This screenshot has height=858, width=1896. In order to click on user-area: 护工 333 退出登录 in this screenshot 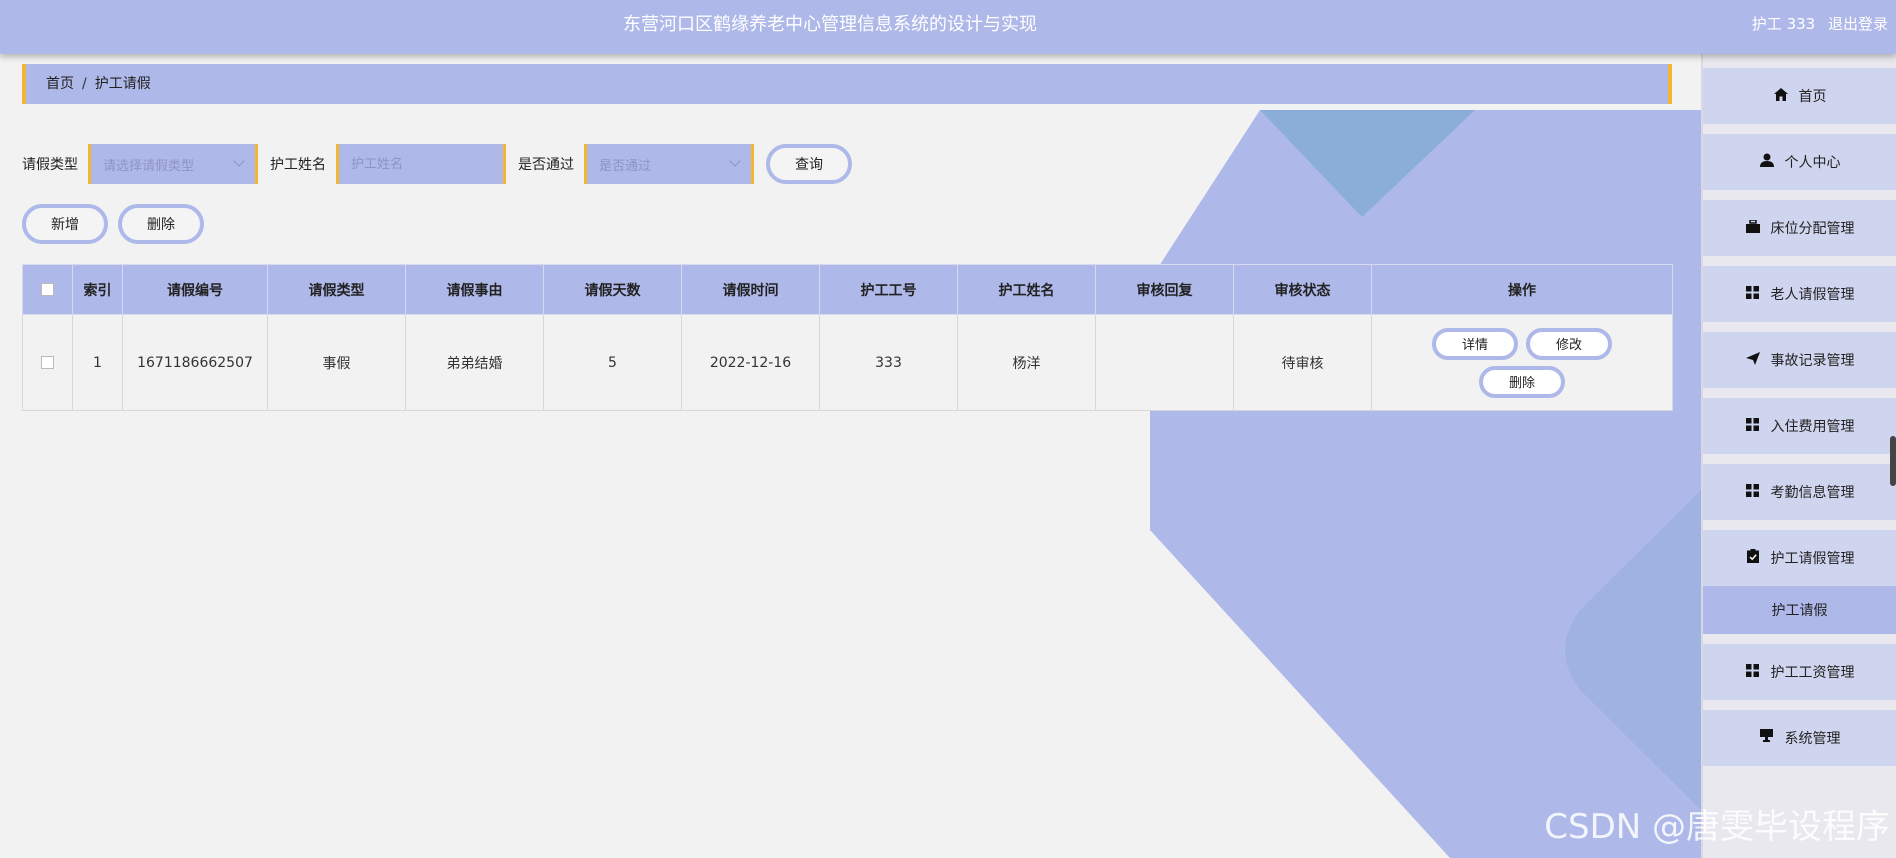, I will do `click(1816, 24)`.